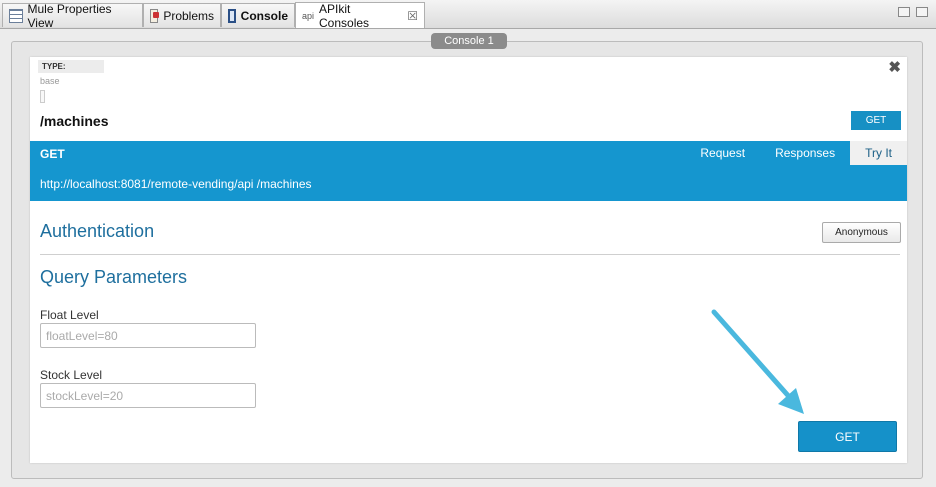 This screenshot has height=487, width=936. I want to click on get-submit-button: GET, so click(847, 436).